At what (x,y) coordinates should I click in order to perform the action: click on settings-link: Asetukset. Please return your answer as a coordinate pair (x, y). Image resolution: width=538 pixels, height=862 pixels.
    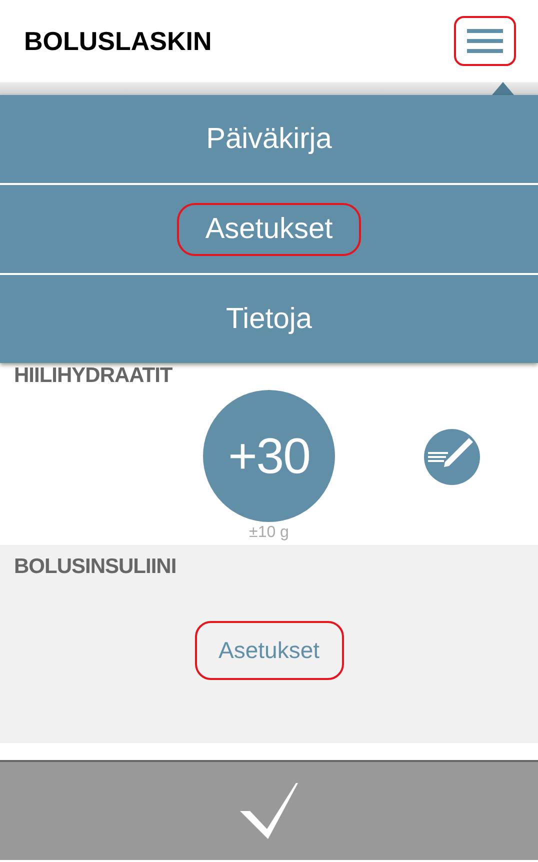
    Looking at the image, I should click on (269, 650).